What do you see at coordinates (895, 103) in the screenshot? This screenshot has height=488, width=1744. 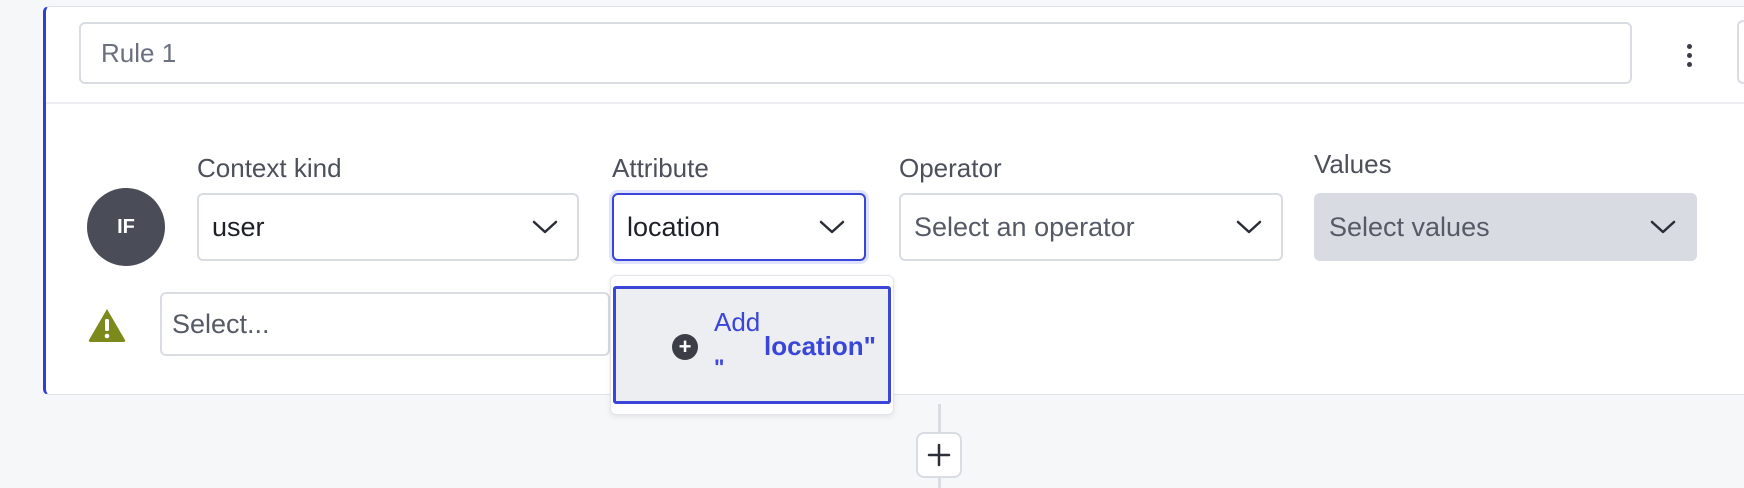 I see `divider` at bounding box center [895, 103].